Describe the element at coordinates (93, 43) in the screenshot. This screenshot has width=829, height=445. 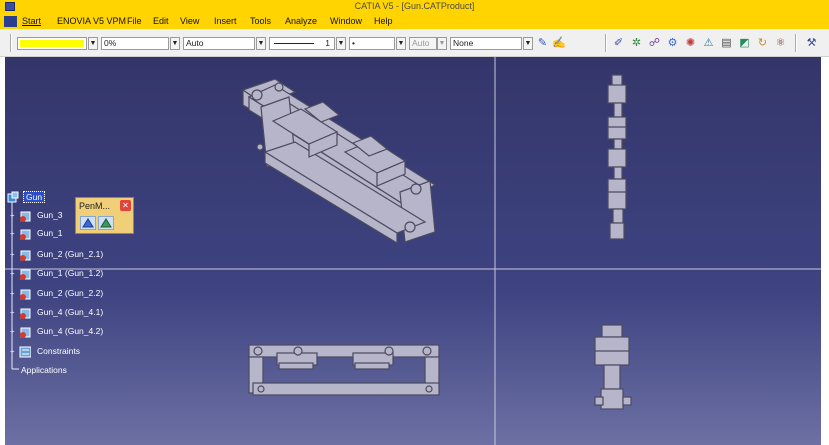
I see `color-dropdown-arrow: ▼` at that location.